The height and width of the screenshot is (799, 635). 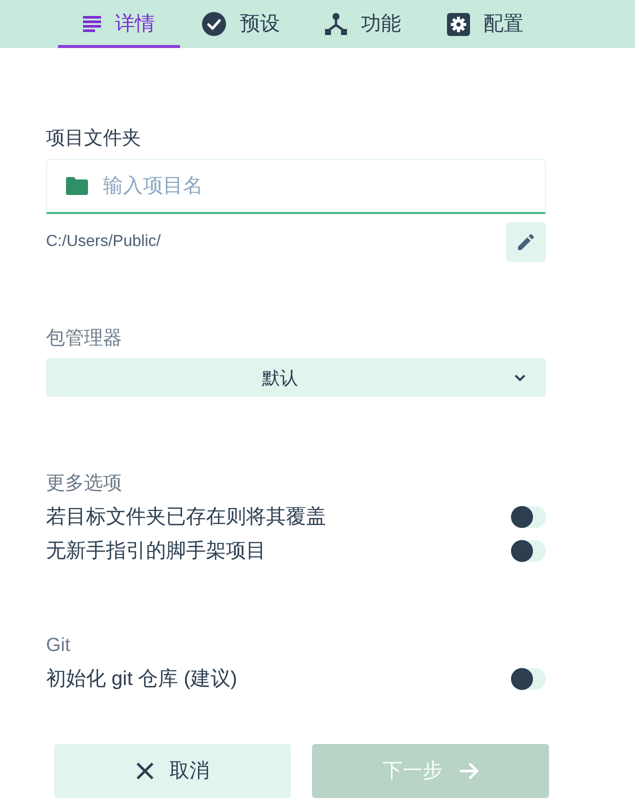 What do you see at coordinates (84, 339) in the screenshot?
I see `field-label: 包管理器` at bounding box center [84, 339].